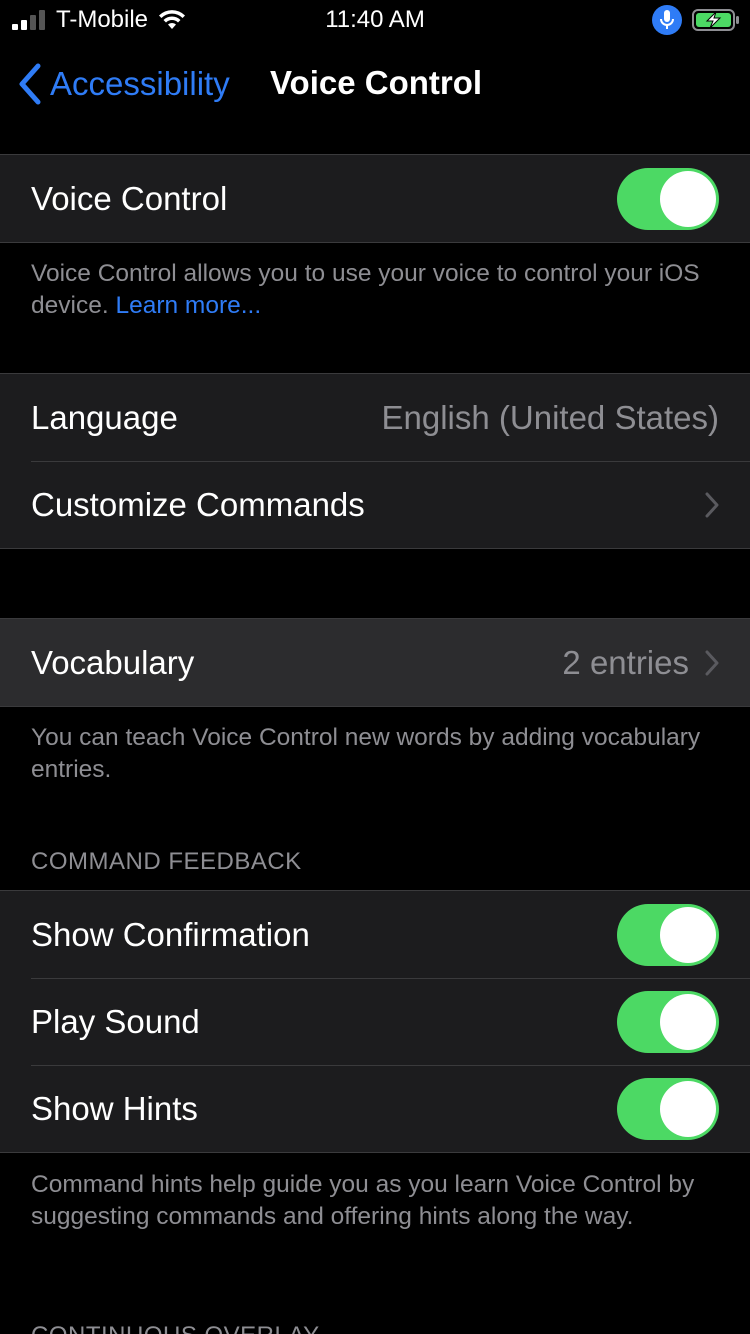  What do you see at coordinates (140, 83) in the screenshot?
I see `back-label: Accessibility` at bounding box center [140, 83].